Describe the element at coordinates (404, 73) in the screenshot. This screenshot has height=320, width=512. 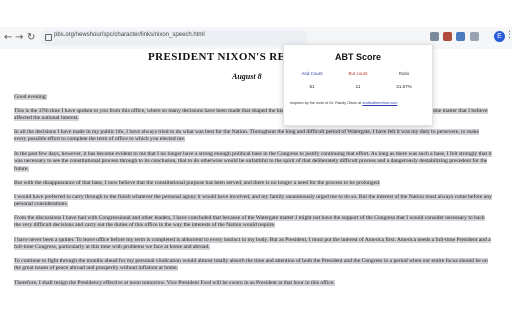
I see `ratio-label: Ratio` at that location.